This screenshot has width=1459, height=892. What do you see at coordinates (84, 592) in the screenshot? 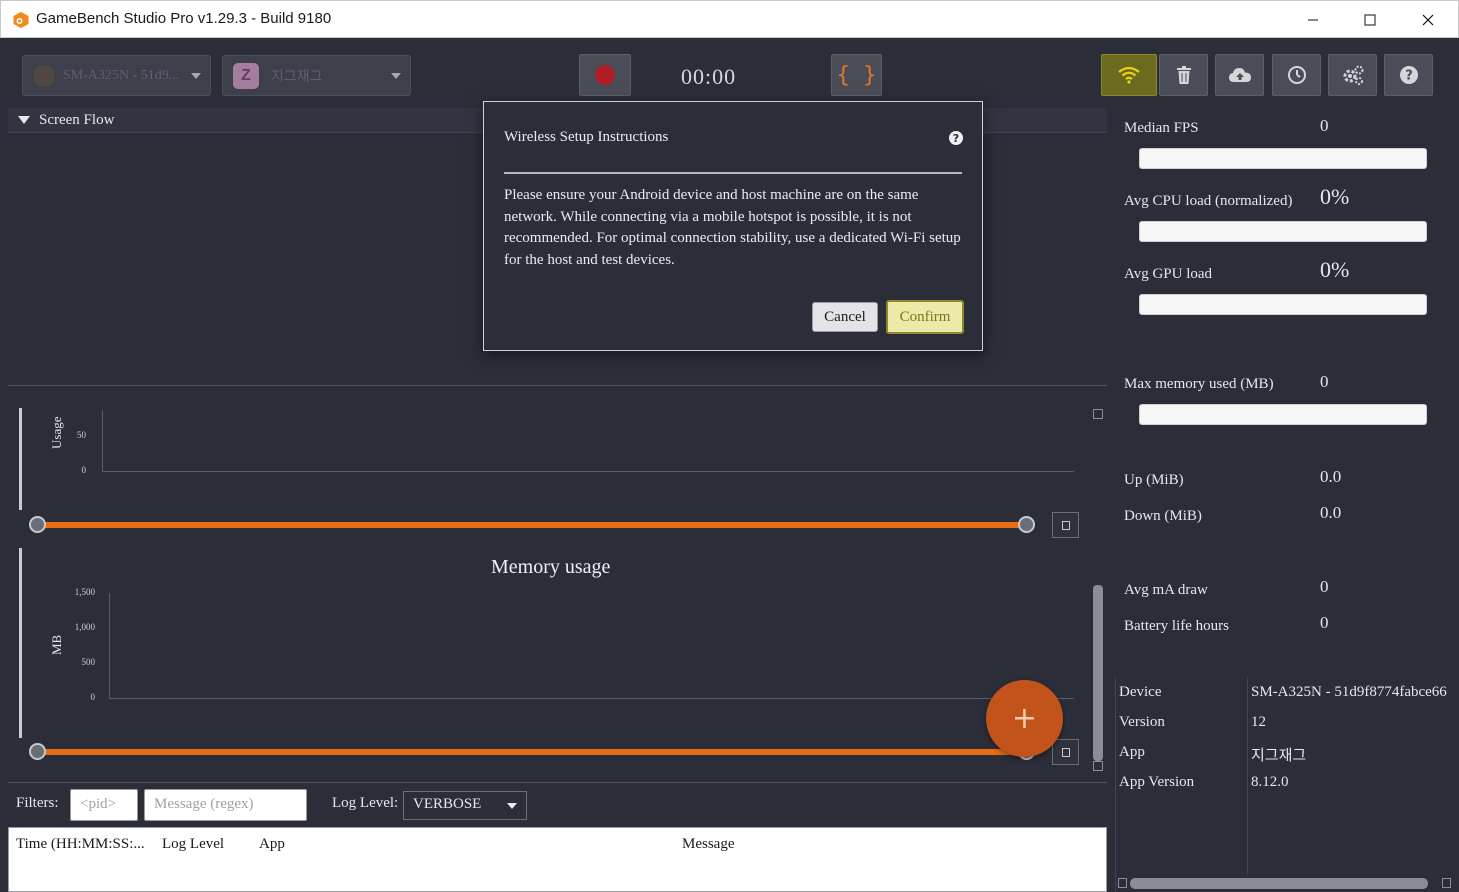
I see `memory-tick: 1,500` at bounding box center [84, 592].